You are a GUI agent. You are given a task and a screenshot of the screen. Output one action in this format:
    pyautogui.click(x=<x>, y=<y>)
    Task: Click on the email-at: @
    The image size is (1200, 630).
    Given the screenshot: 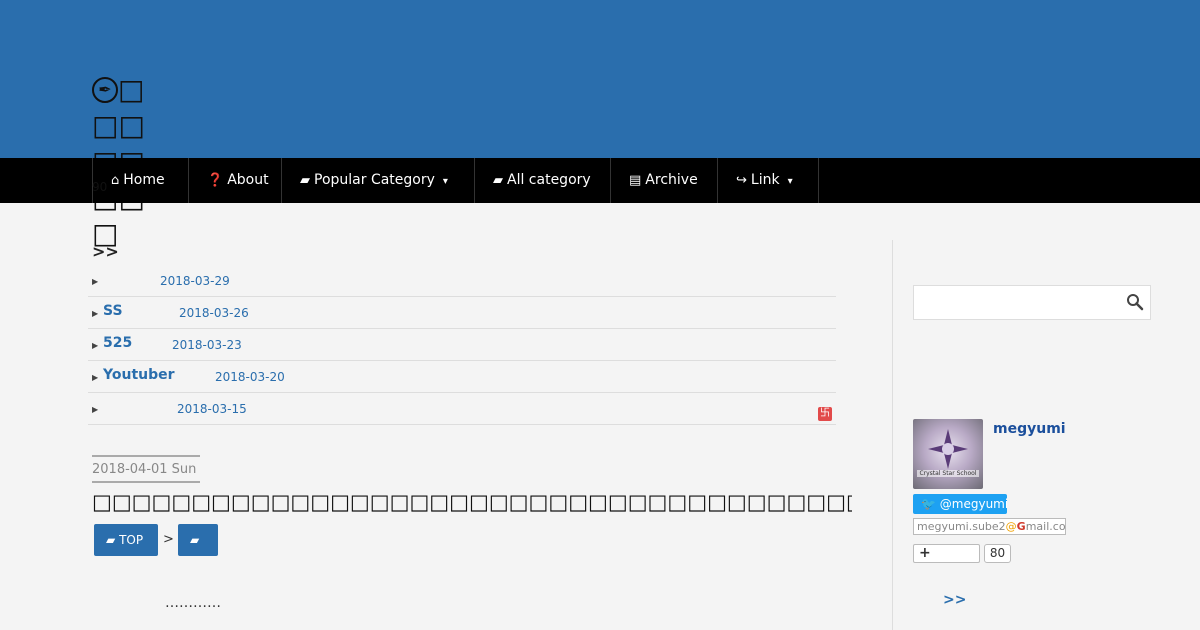 What is the action you would take?
    pyautogui.click(x=1011, y=526)
    